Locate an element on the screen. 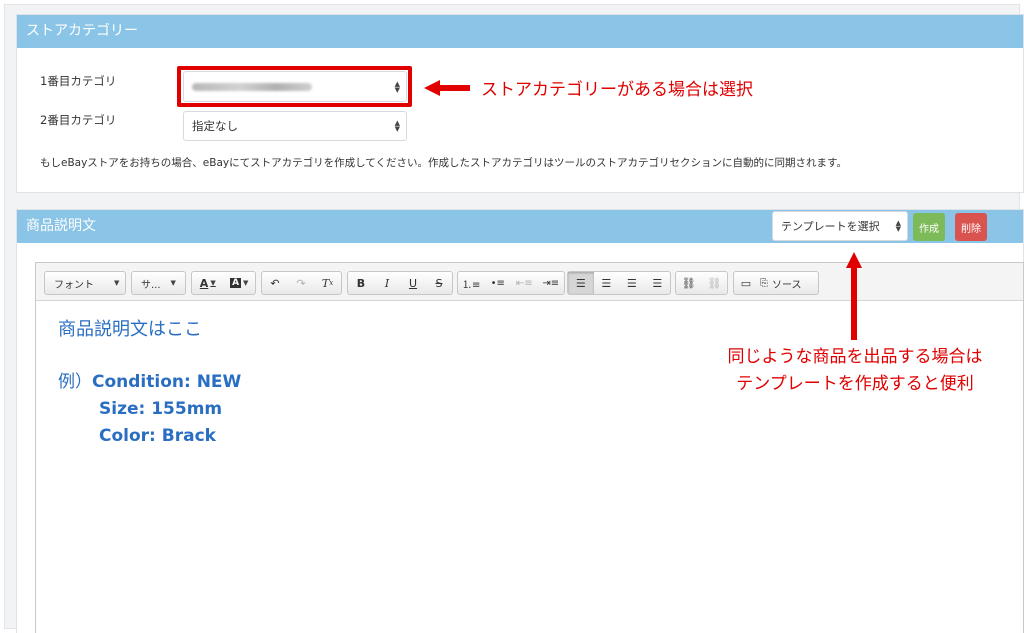  strikethrough-icon: S is located at coordinates (439, 283).